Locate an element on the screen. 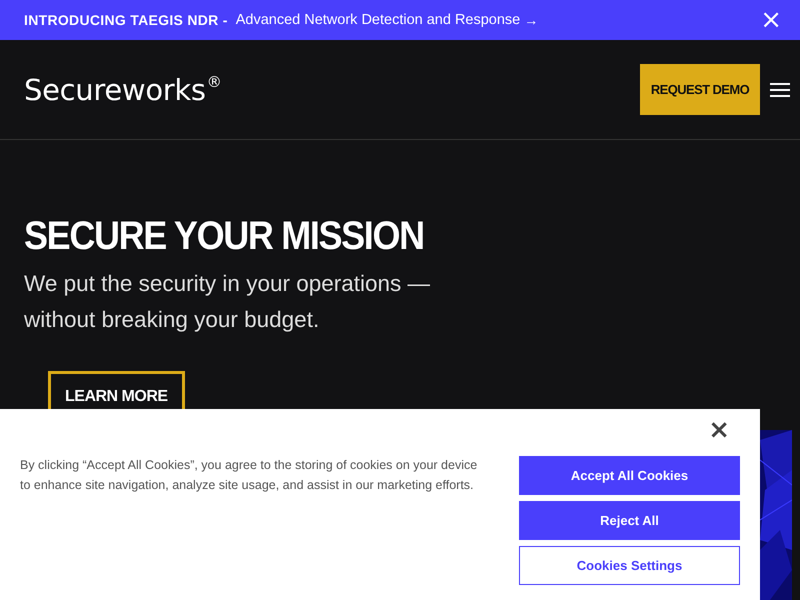  promo-link: Advanced Network Detection and Response is located at coordinates (378, 20).